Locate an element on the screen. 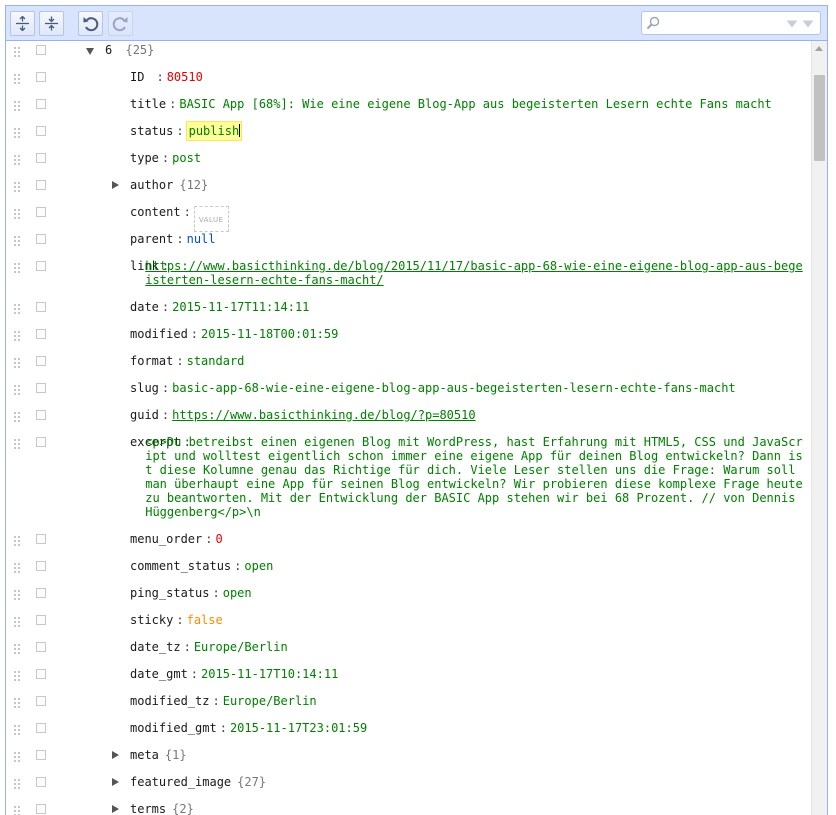  field-key: modified is located at coordinates (159, 334).